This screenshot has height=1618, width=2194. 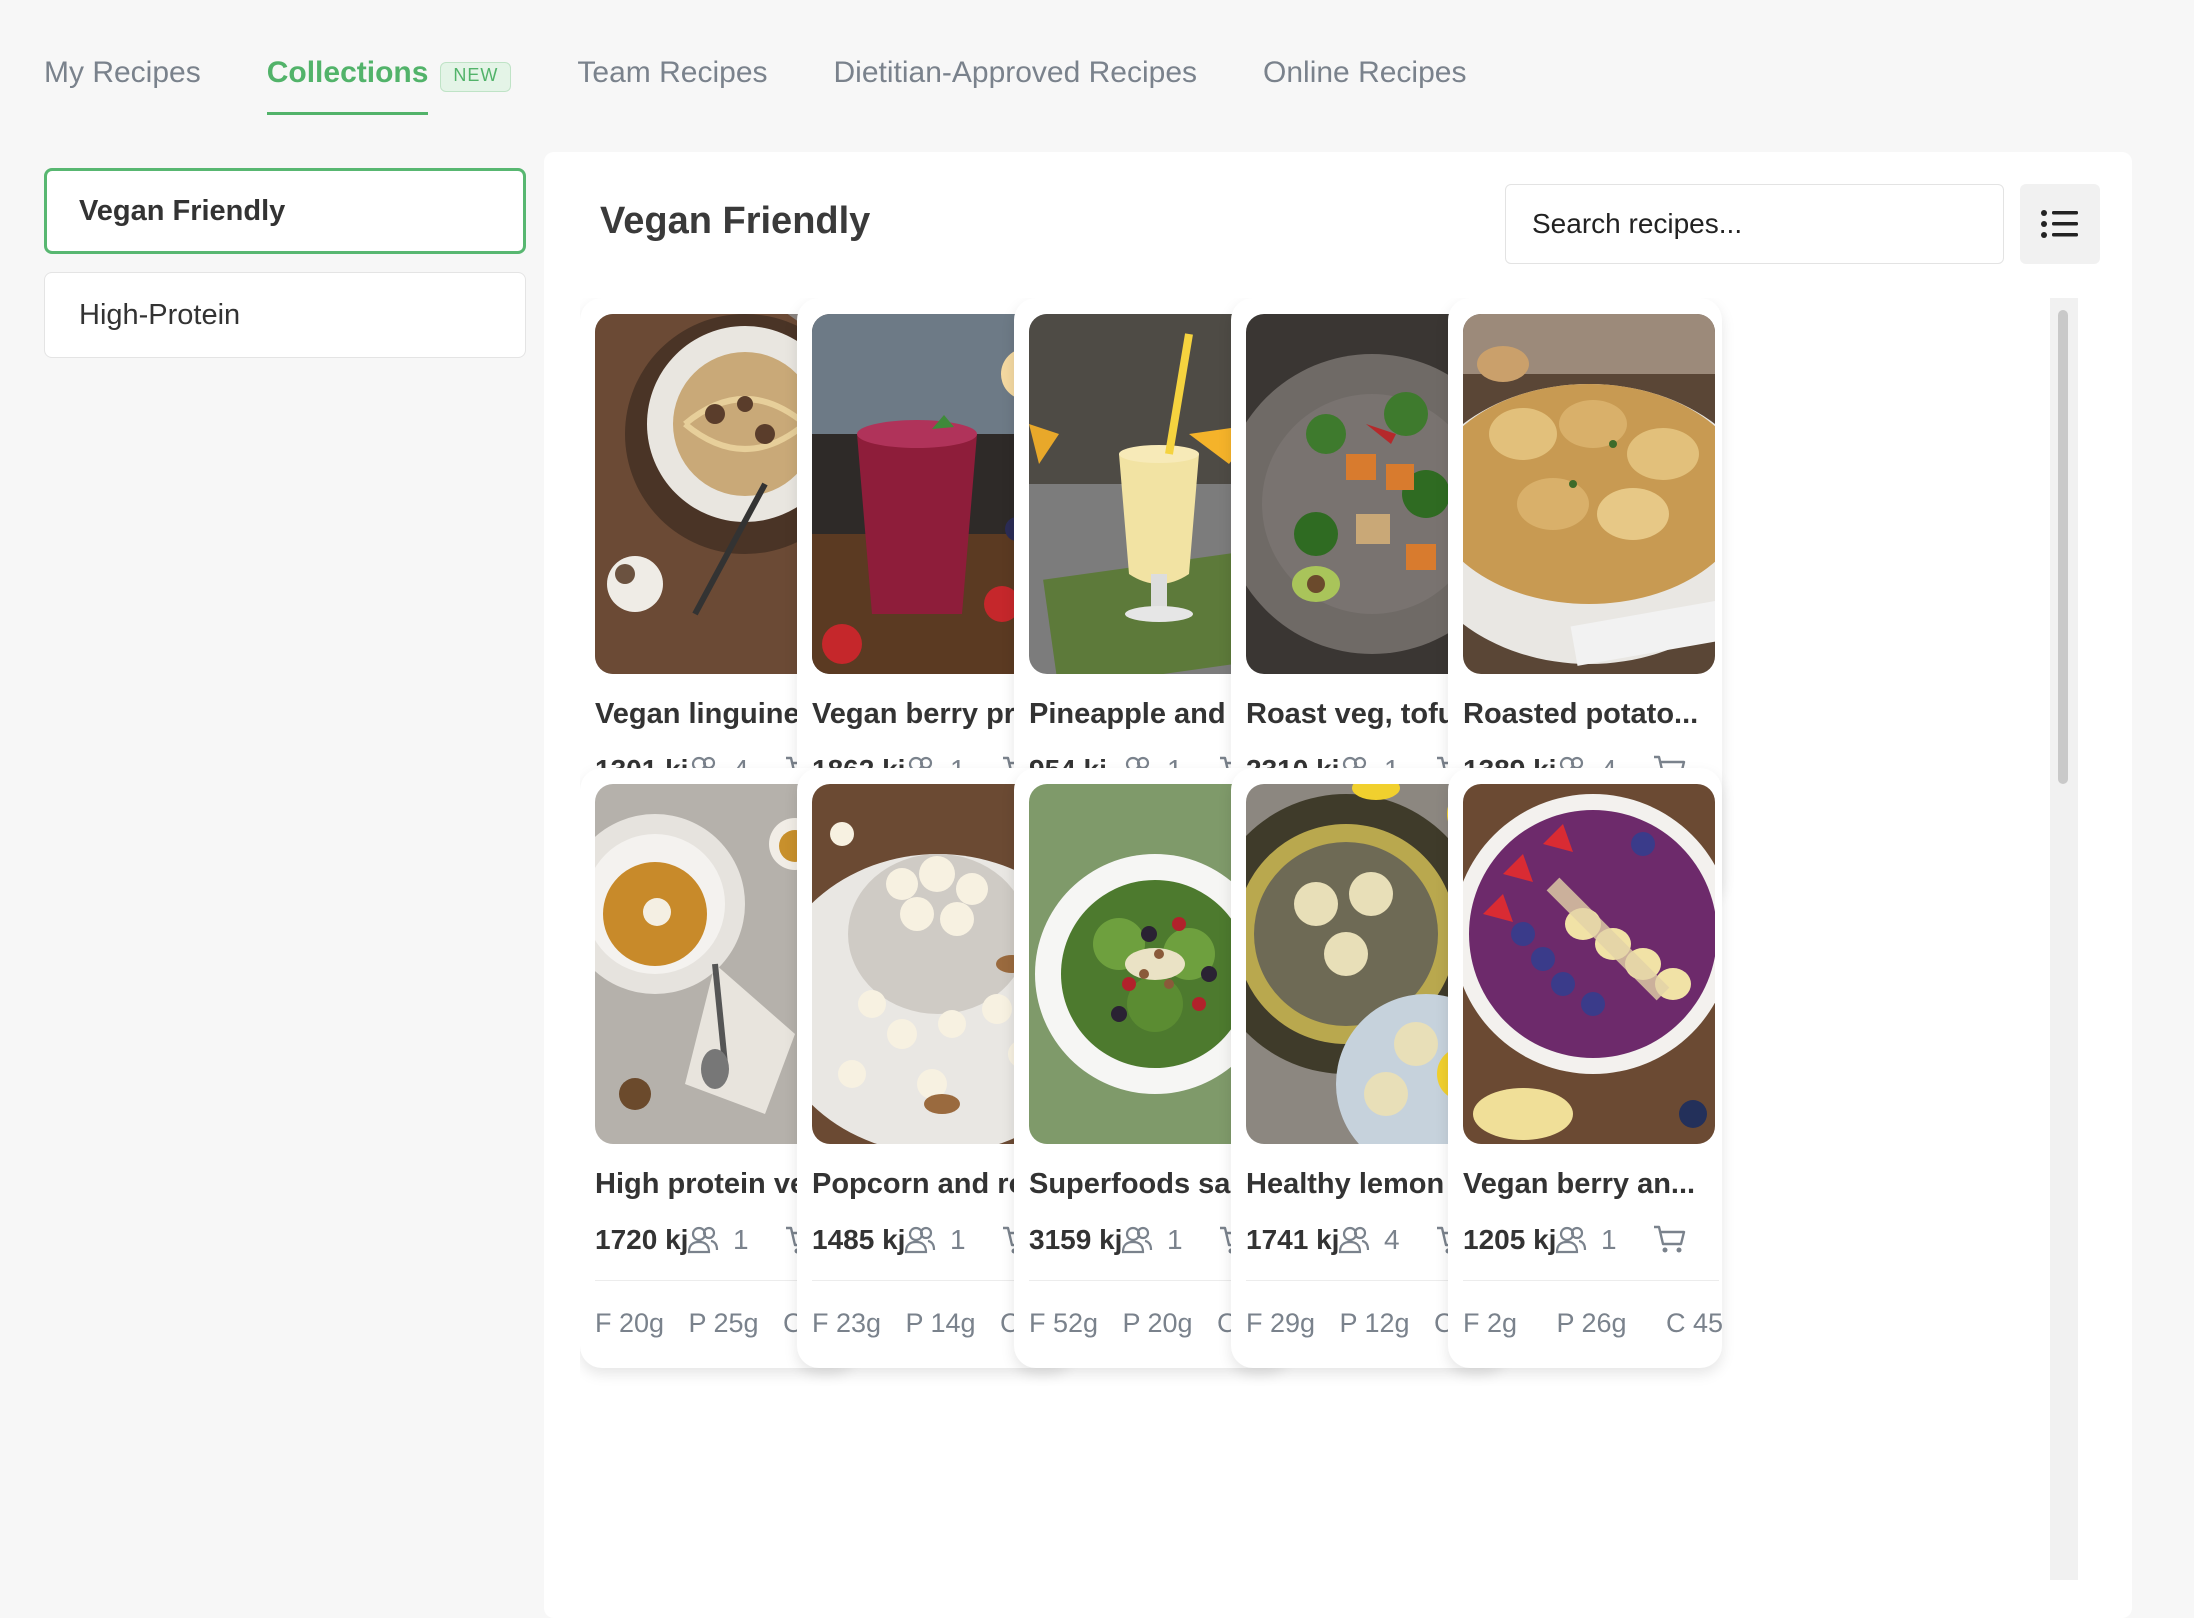 I want to click on fat: F 29g, so click(x=1281, y=1323).